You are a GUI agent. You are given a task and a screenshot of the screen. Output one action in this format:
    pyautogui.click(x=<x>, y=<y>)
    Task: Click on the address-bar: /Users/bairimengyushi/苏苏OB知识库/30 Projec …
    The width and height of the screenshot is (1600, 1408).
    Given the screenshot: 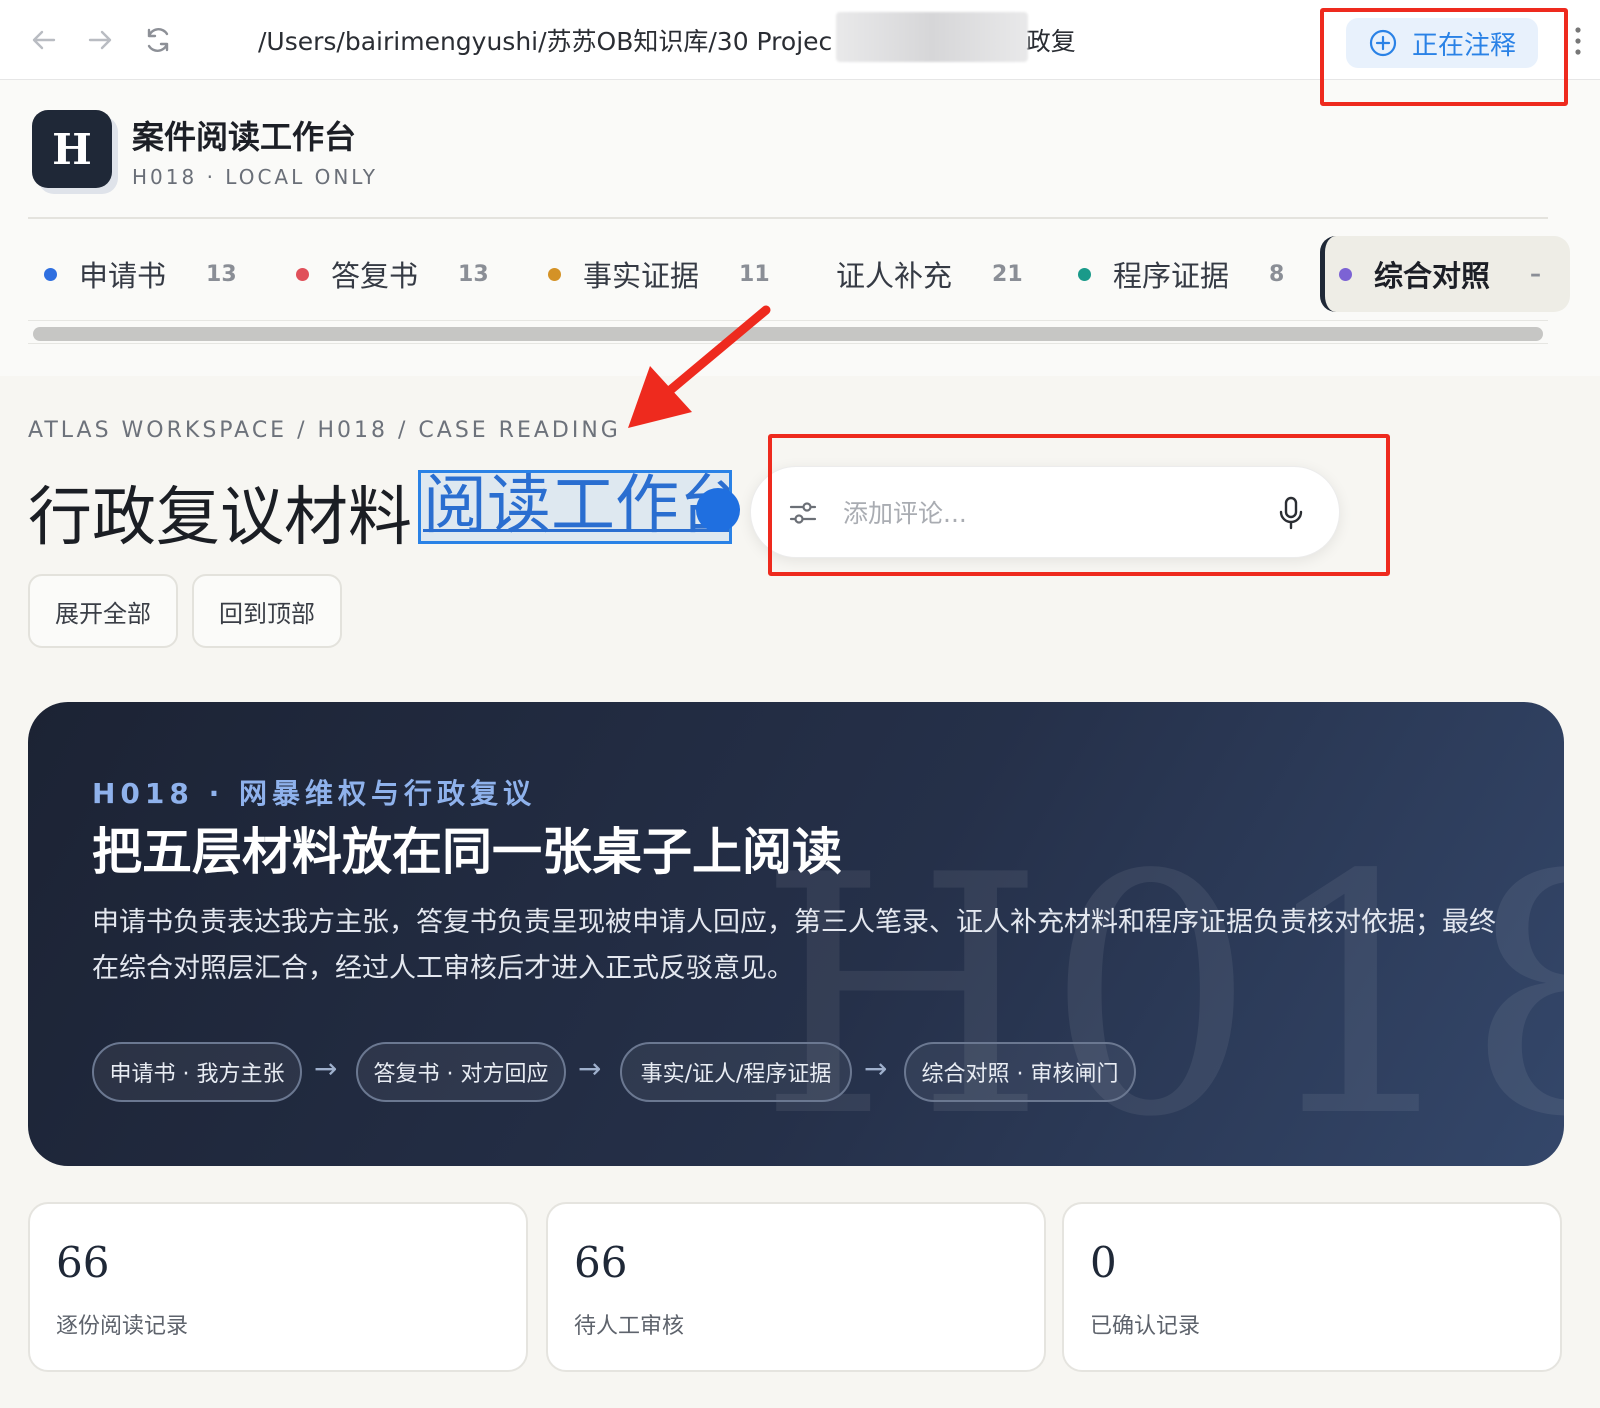 What is the action you would take?
    pyautogui.click(x=764, y=42)
    